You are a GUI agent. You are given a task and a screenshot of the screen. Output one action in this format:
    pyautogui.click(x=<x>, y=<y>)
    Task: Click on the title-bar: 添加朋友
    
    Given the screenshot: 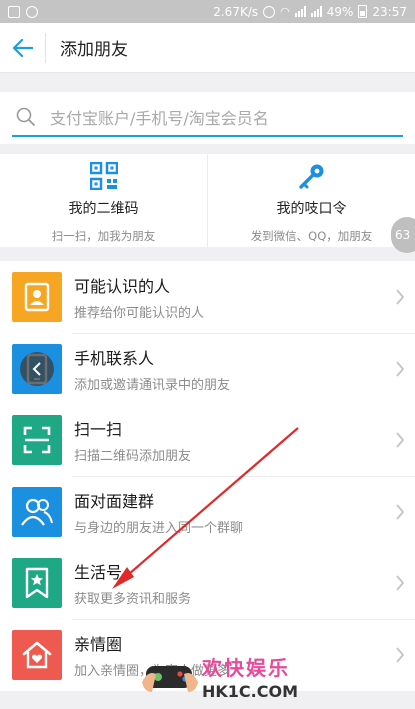 What is the action you would take?
    pyautogui.click(x=207, y=48)
    